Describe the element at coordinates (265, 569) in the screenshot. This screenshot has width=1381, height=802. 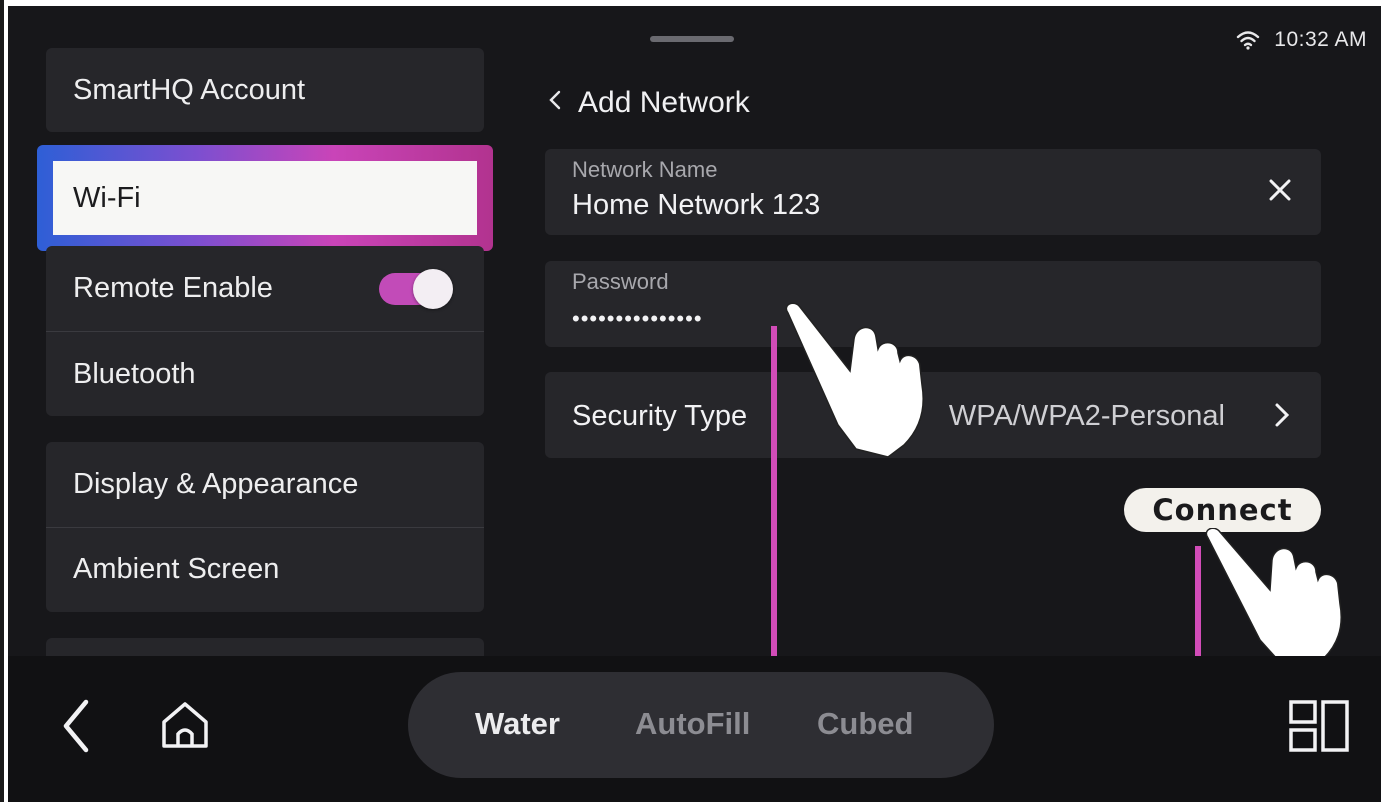
I see `sidebar-item-ambient-screen: Ambient Screen` at that location.